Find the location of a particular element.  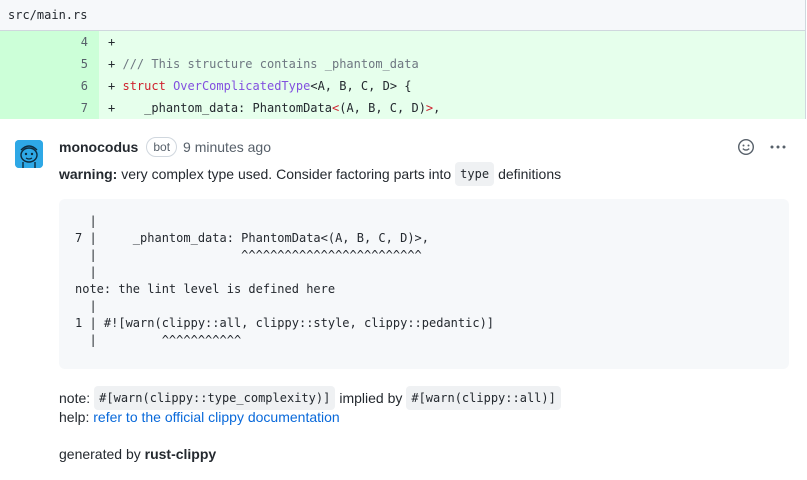

code-line: | ^^^^^^^^^^^ is located at coordinates (158, 340).